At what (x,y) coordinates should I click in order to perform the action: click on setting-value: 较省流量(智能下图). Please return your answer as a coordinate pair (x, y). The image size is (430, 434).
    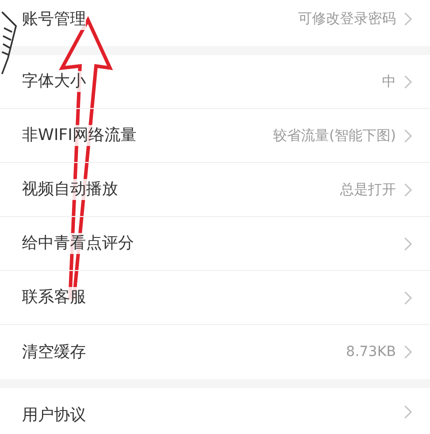
    Looking at the image, I should click on (334, 135).